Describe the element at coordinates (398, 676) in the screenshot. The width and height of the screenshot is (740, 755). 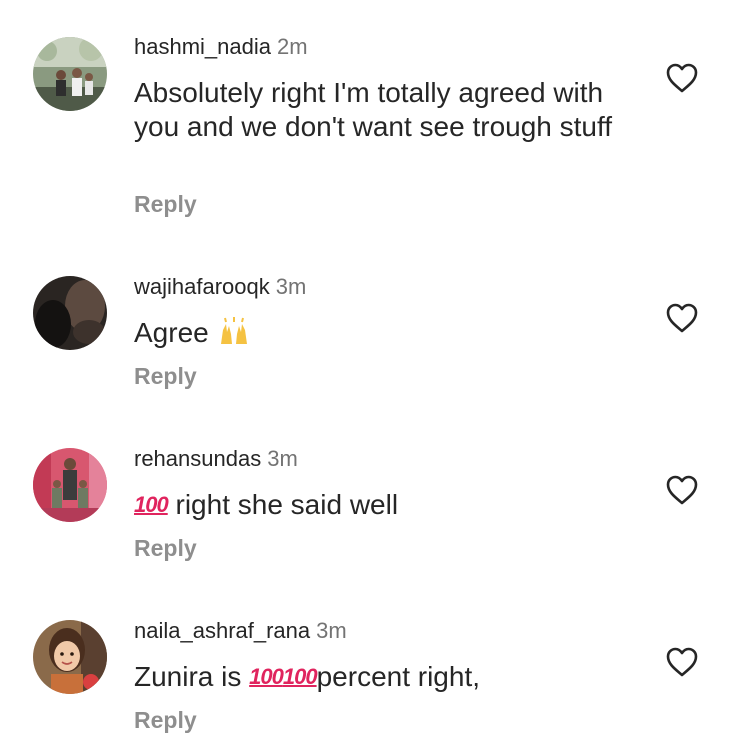
I see `comment-text-part: percent right,` at that location.